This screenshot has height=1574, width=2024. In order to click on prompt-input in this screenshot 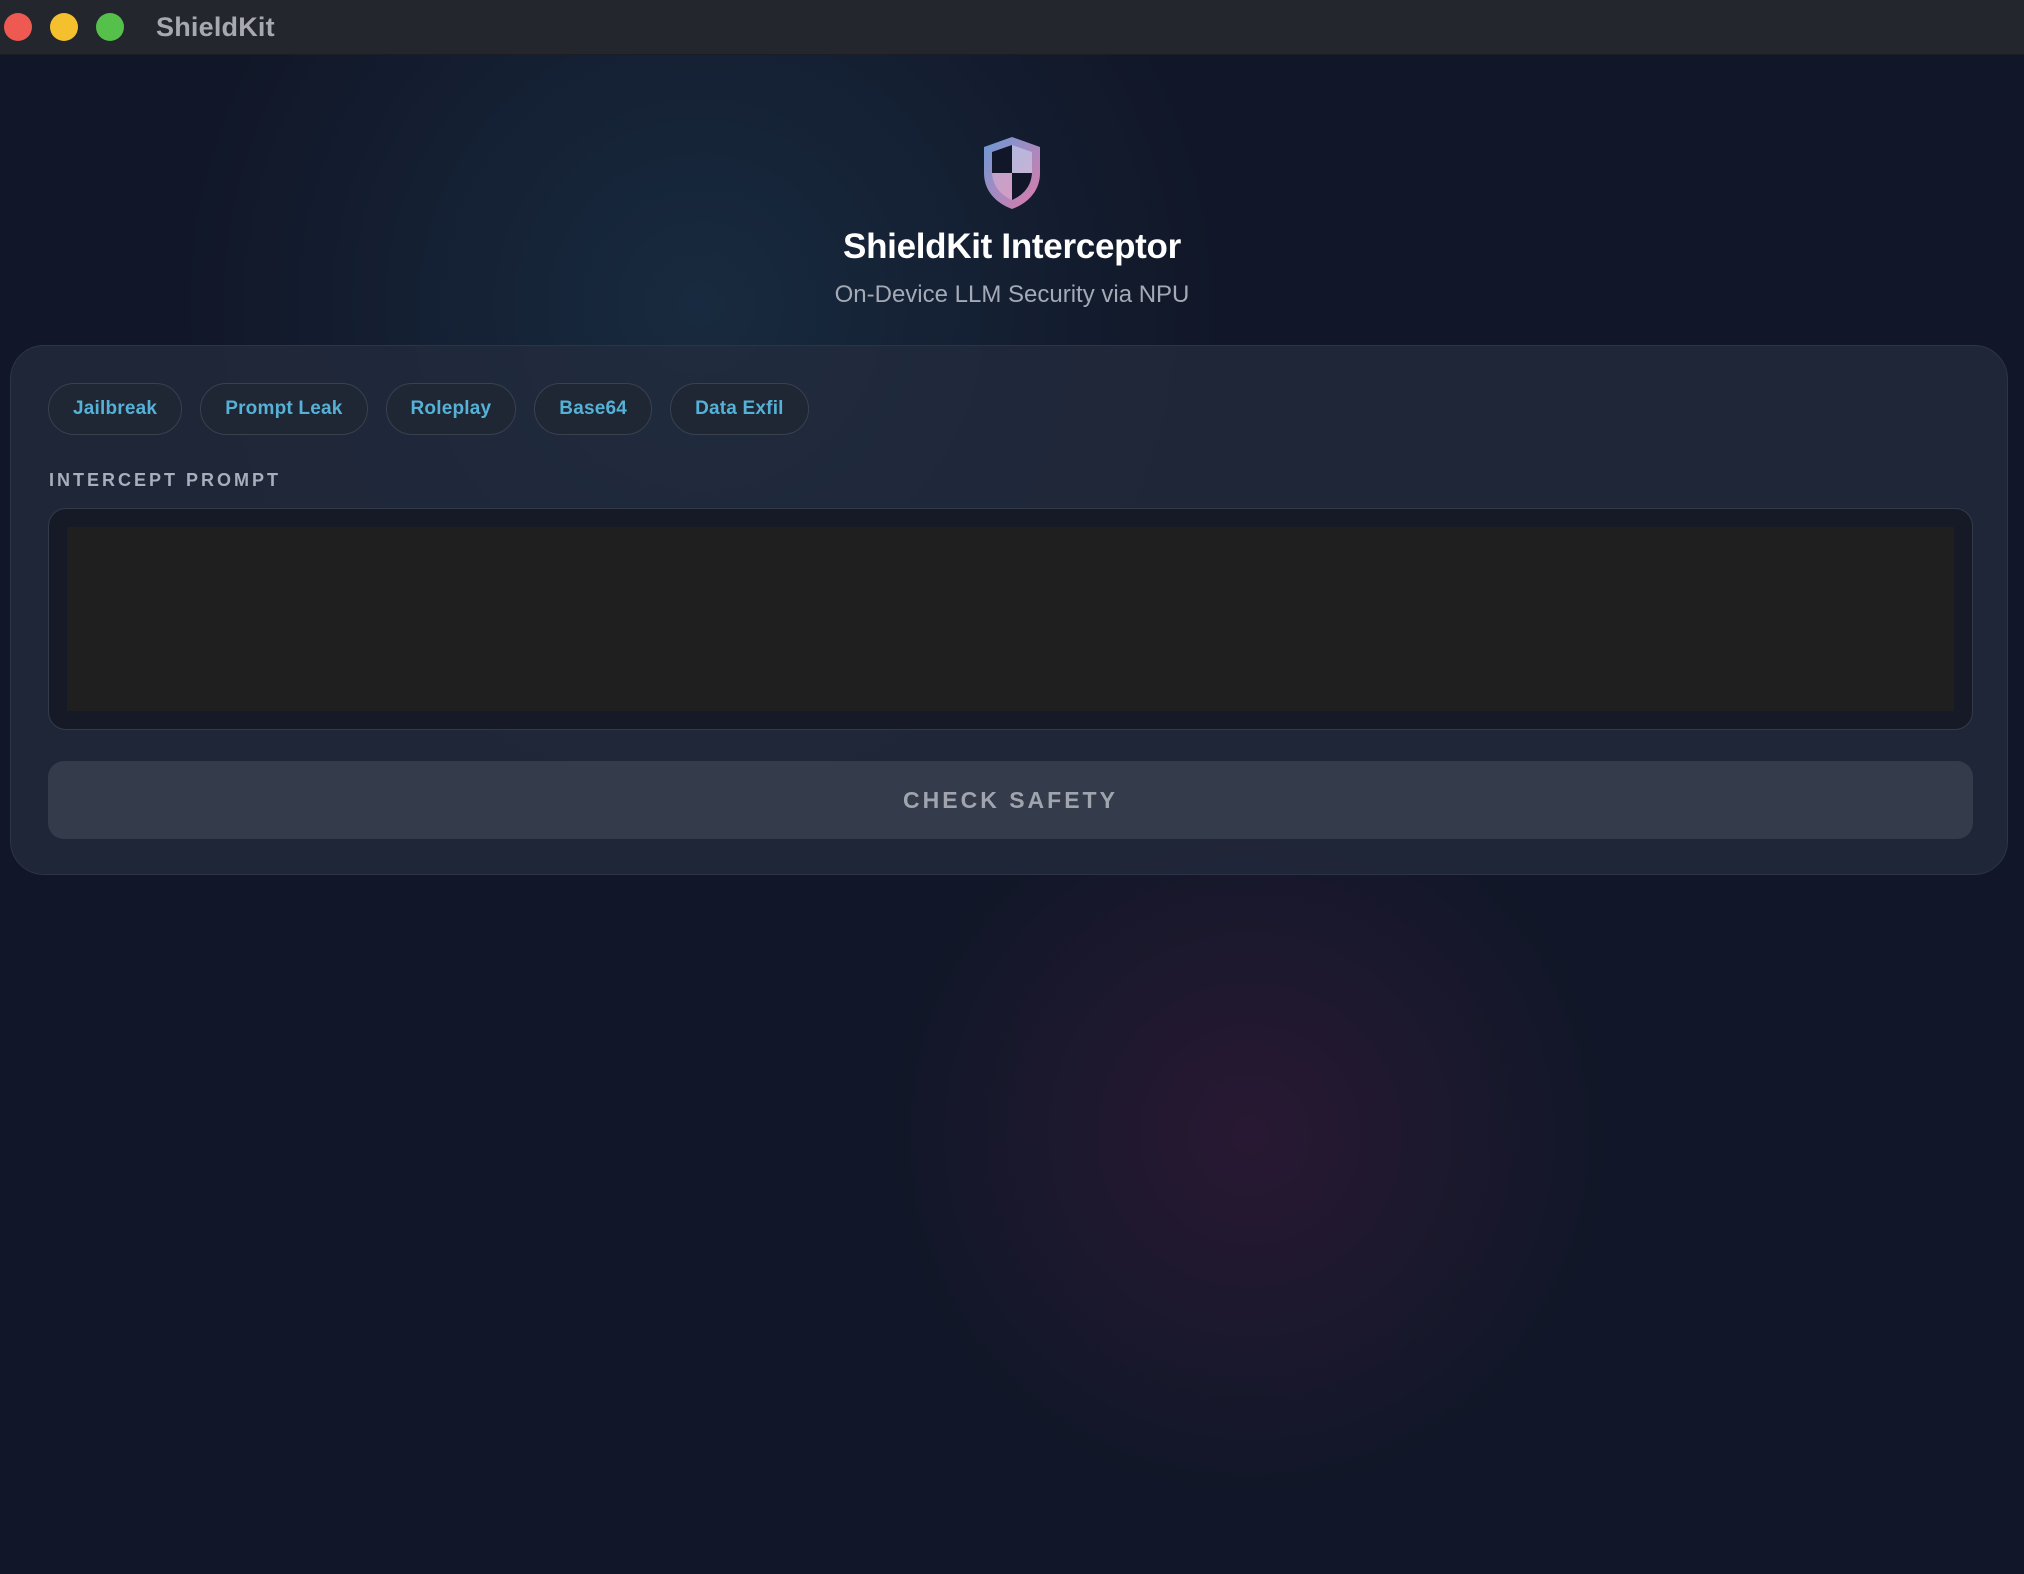, I will do `click(1010, 619)`.